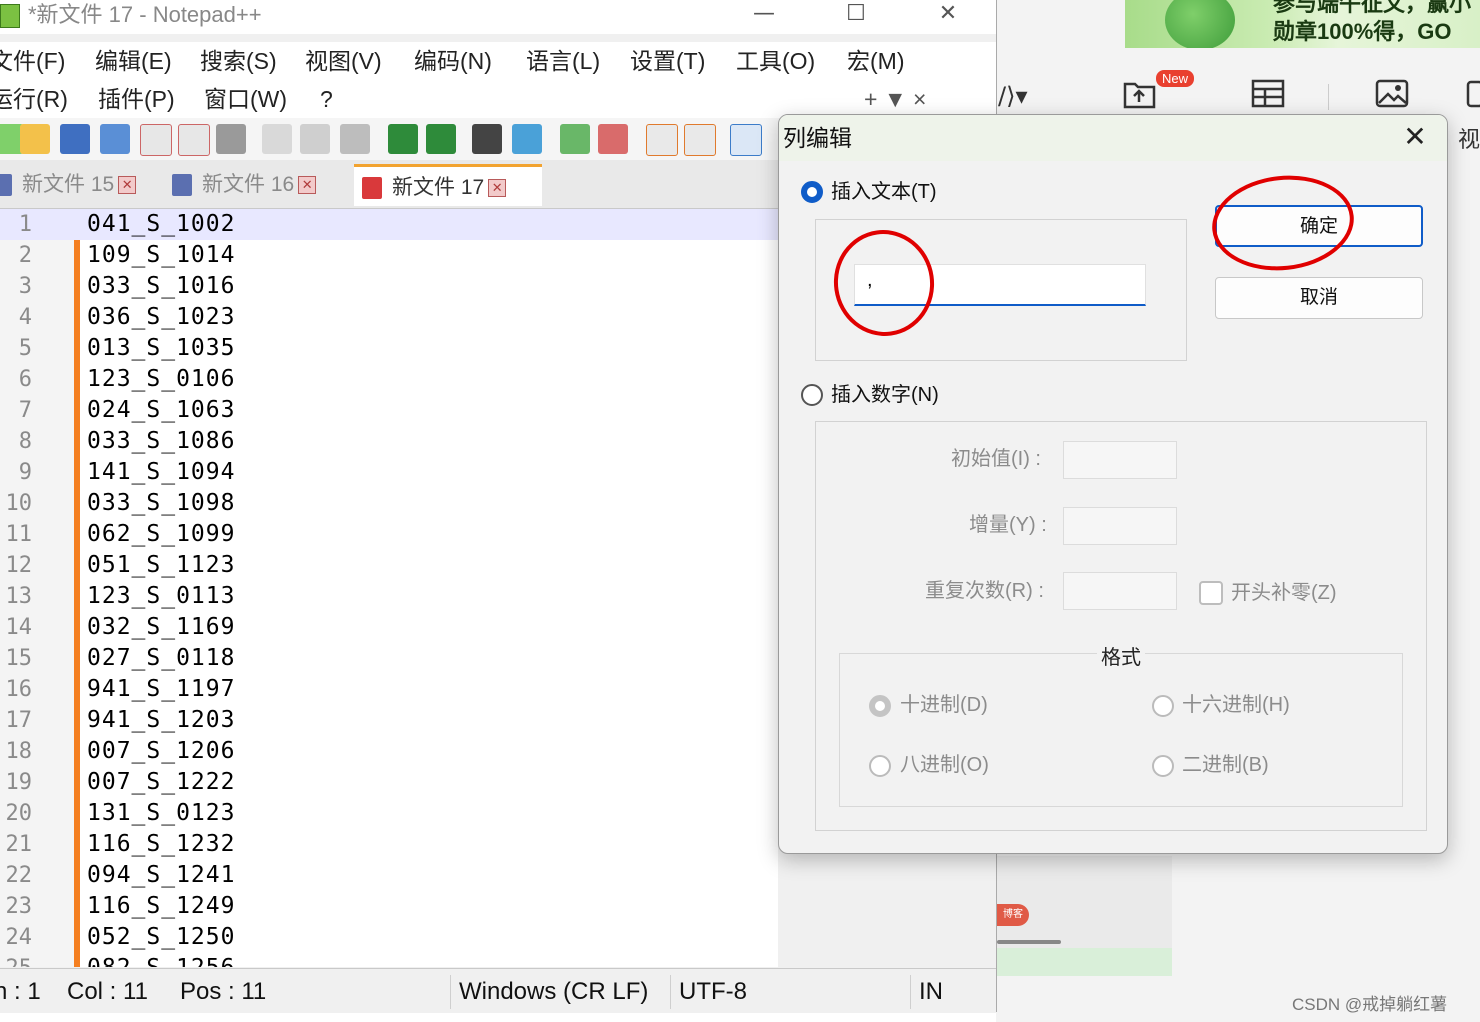 The width and height of the screenshot is (1480, 1022). I want to click on close-file-icon, so click(156, 140).